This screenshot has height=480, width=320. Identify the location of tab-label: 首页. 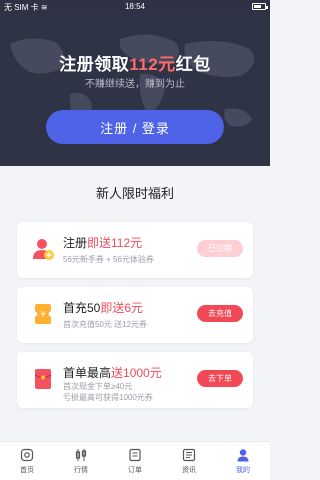
(27, 470).